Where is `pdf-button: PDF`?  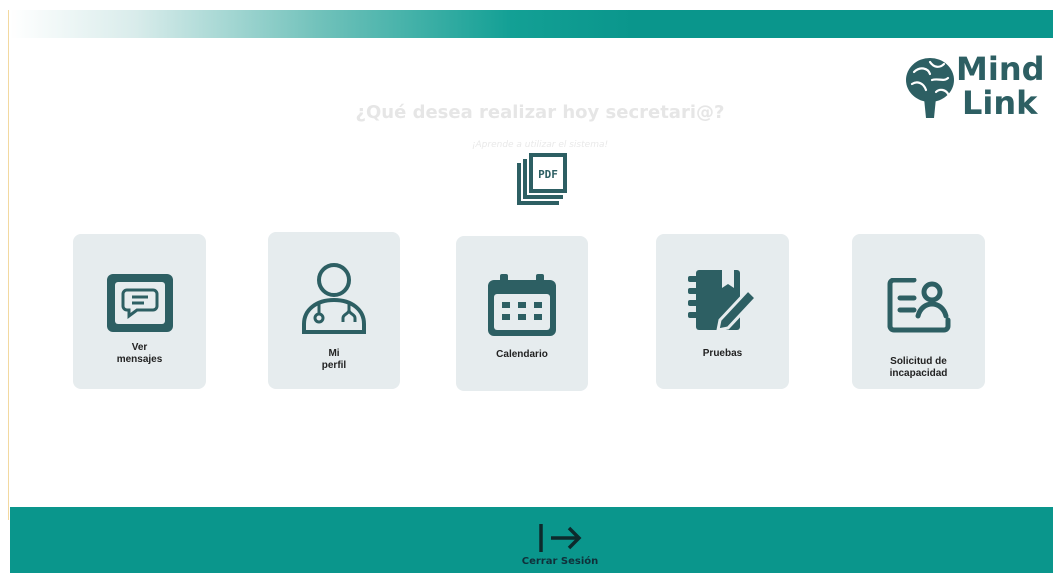 pdf-button: PDF is located at coordinates (541, 180).